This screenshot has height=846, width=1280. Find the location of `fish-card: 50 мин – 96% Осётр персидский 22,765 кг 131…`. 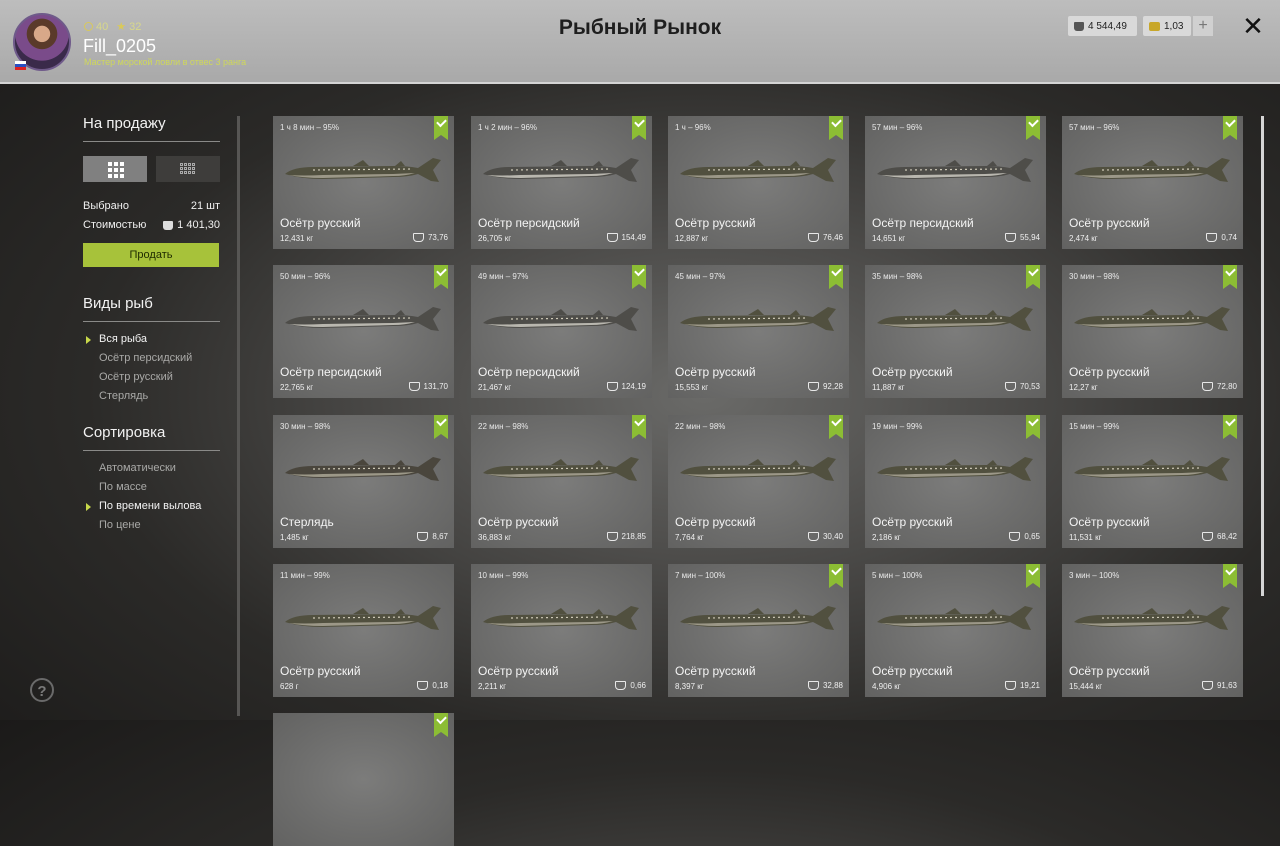

fish-card: 50 мин – 96% Осётр персидский 22,765 кг 131… is located at coordinates (363, 331).